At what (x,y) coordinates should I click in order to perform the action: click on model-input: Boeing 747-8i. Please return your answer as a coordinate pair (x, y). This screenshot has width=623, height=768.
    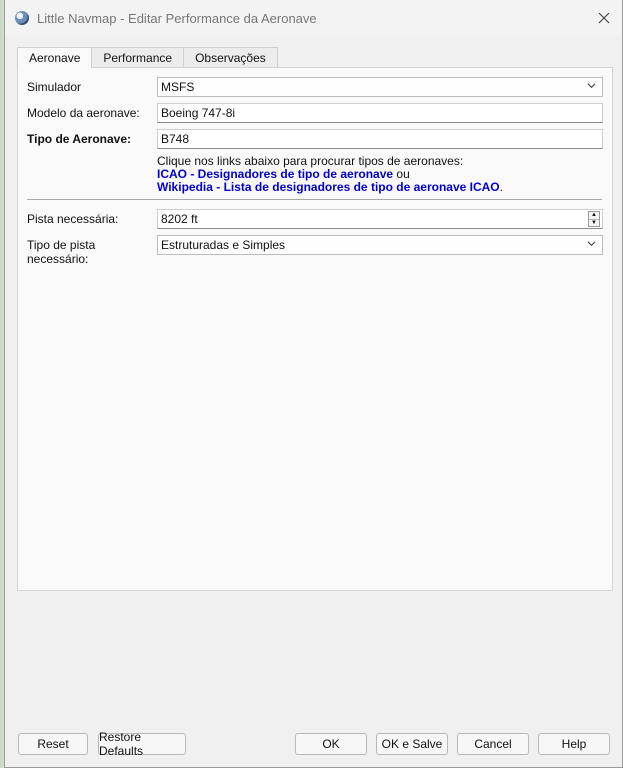
    Looking at the image, I should click on (380, 113).